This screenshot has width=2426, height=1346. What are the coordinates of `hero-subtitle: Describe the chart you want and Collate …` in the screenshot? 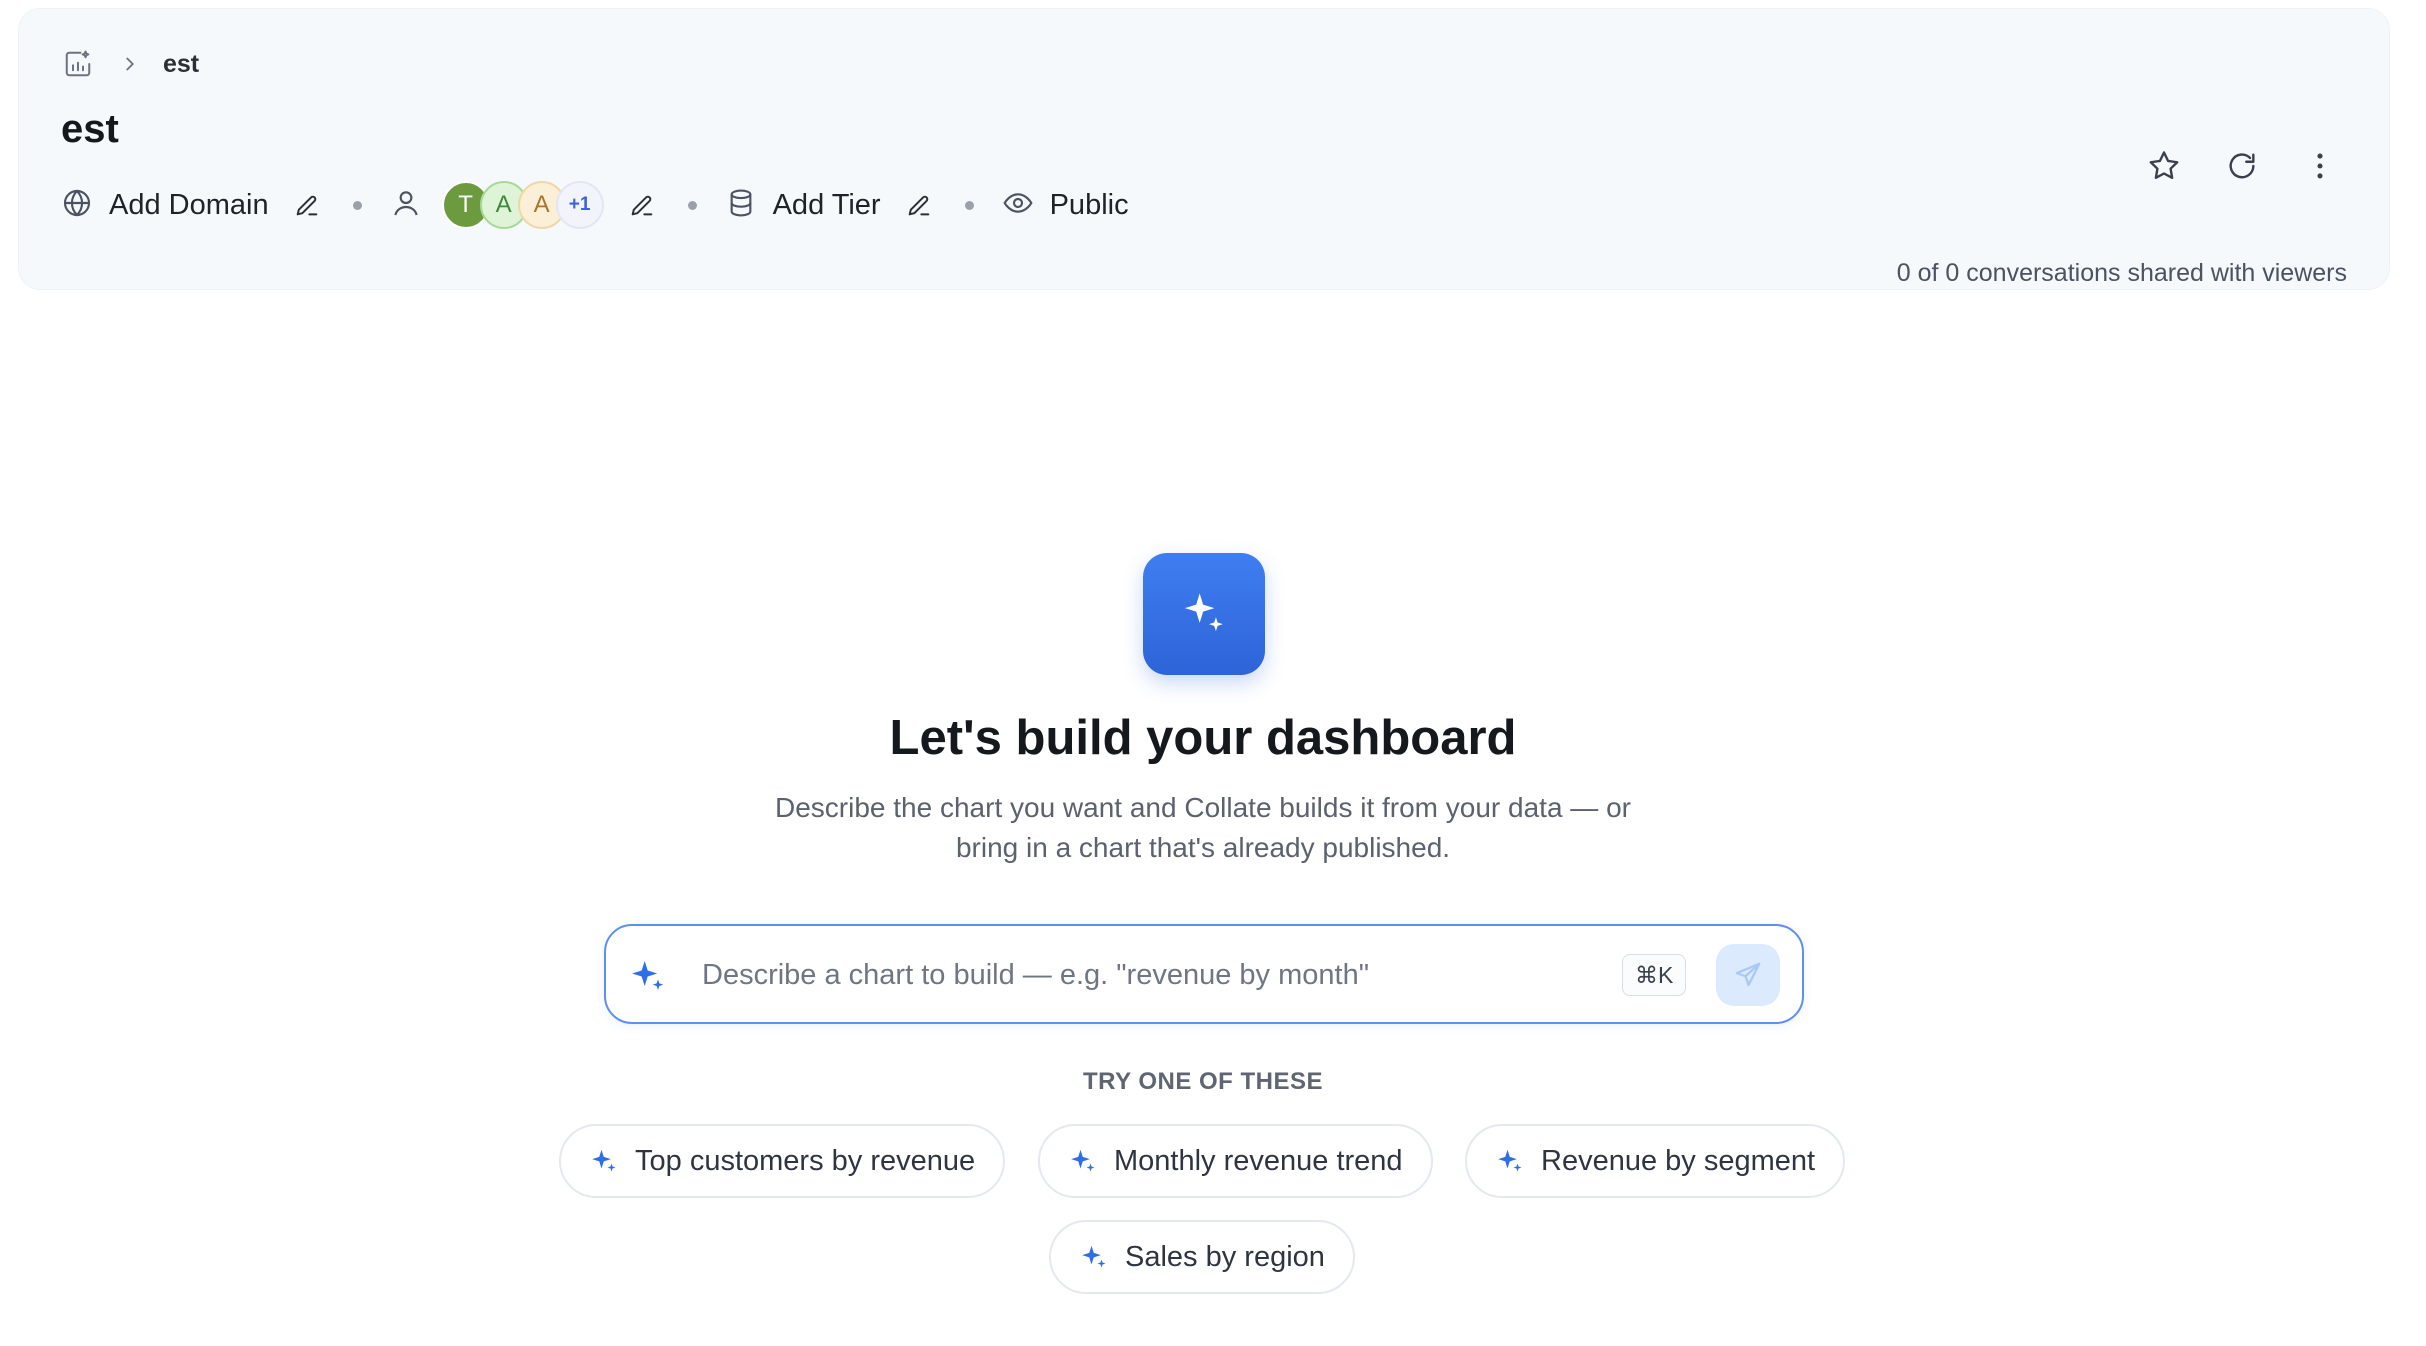 It's located at (1203, 828).